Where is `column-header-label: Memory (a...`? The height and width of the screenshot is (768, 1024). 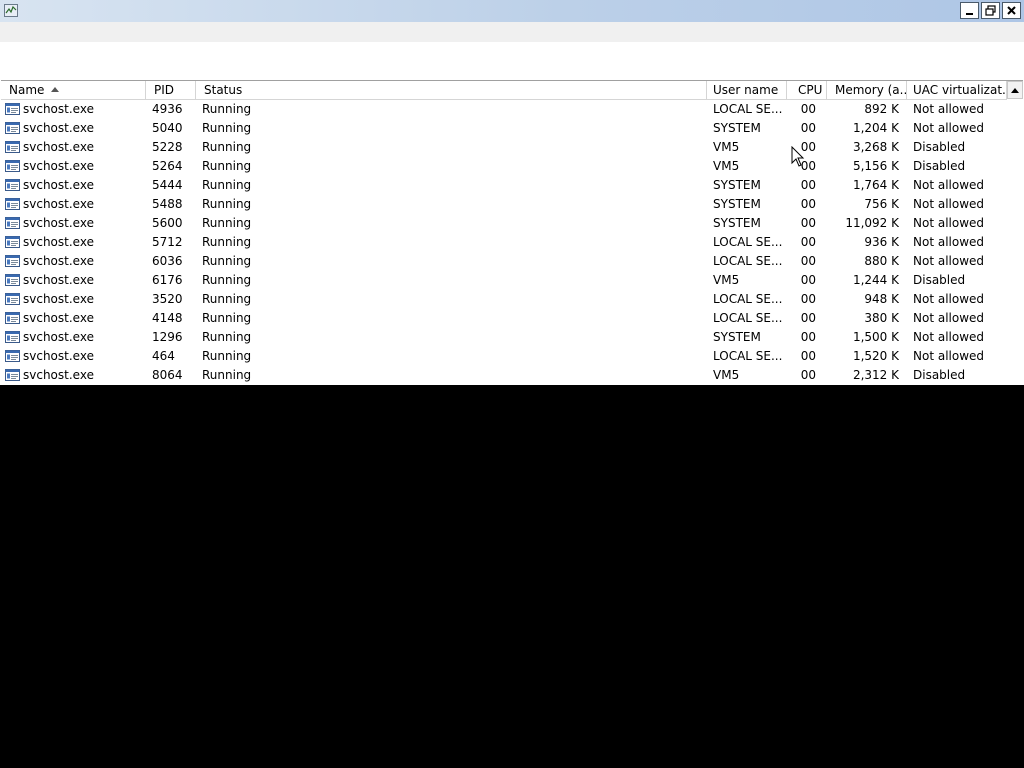 column-header-label: Memory (a... is located at coordinates (871, 90).